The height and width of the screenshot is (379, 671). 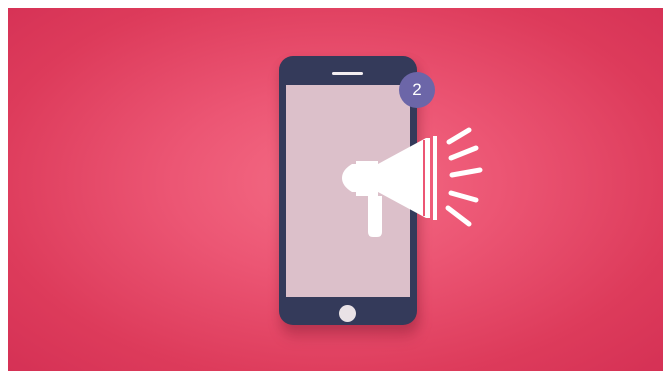 What do you see at coordinates (347, 313) in the screenshot?
I see `home-button` at bounding box center [347, 313].